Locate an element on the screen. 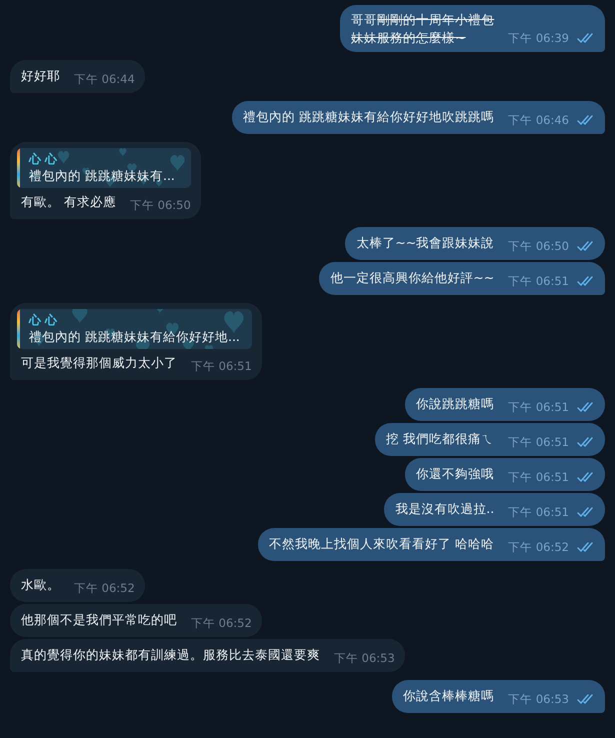 This screenshot has width=615, height=738. message-text: 真的覺得你的妹妹都有訓練過。服務比去泰國還要爽 is located at coordinates (170, 655).